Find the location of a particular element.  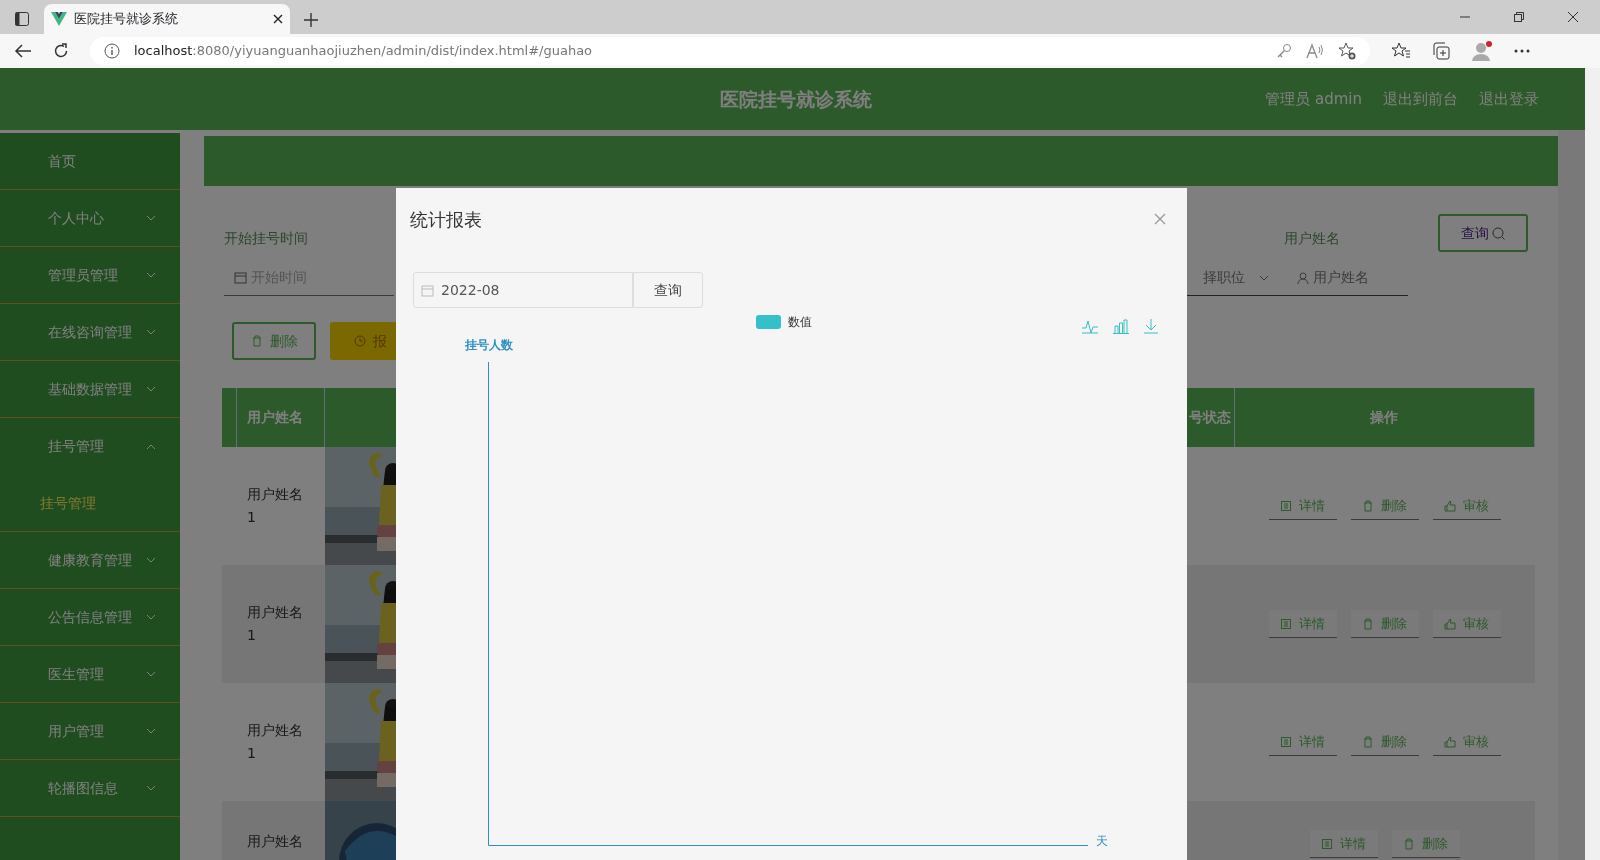

new-tab-icon is located at coordinates (311, 20).